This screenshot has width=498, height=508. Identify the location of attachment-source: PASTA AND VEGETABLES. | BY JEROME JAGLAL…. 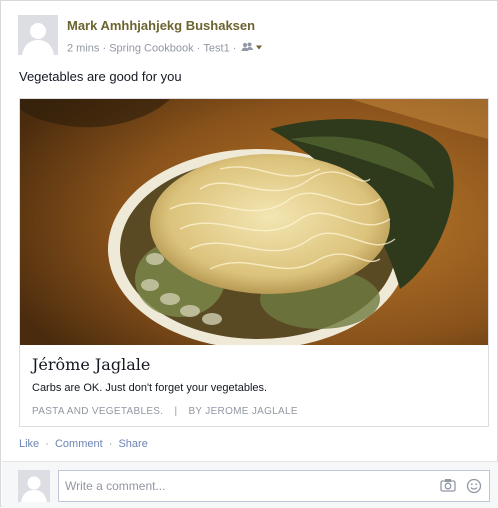
(165, 411).